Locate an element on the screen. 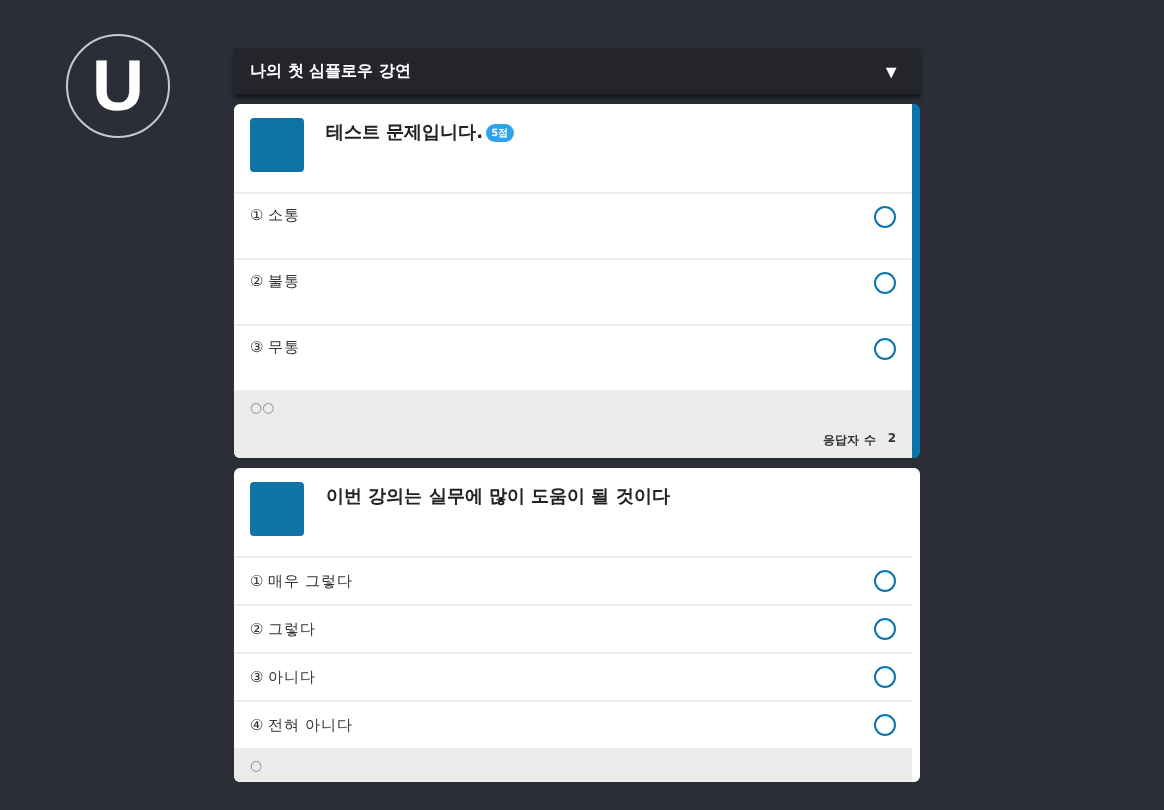 This screenshot has width=1164, height=810. logo-icon: U is located at coordinates (118, 86).